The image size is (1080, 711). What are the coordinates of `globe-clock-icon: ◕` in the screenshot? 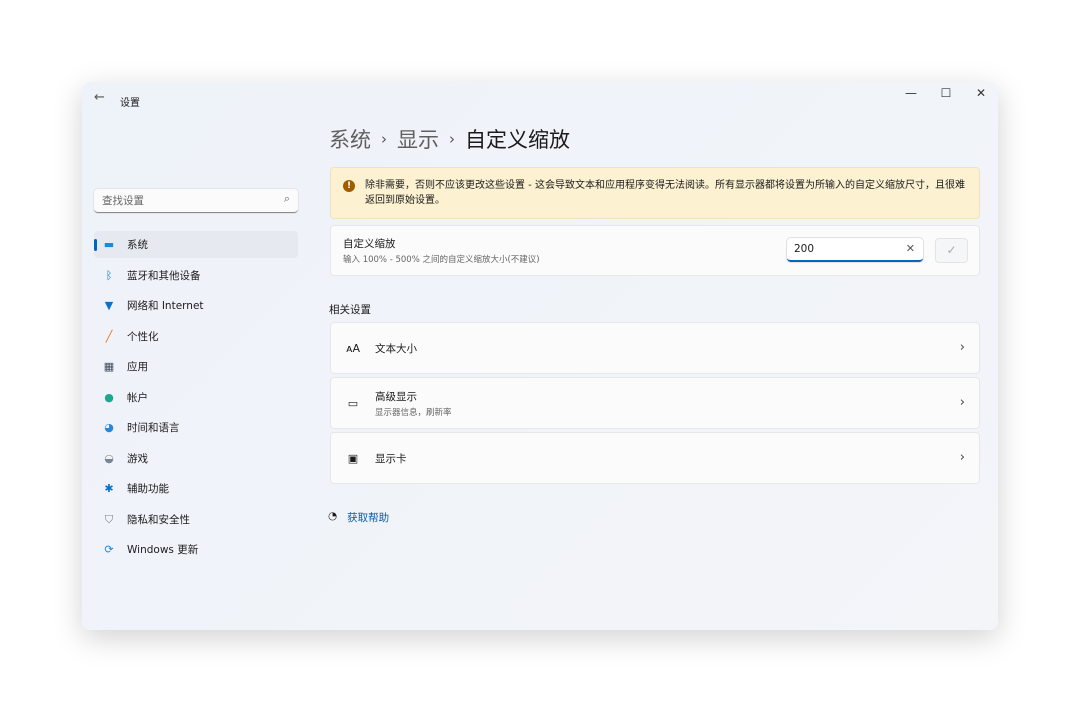 It's located at (109, 427).